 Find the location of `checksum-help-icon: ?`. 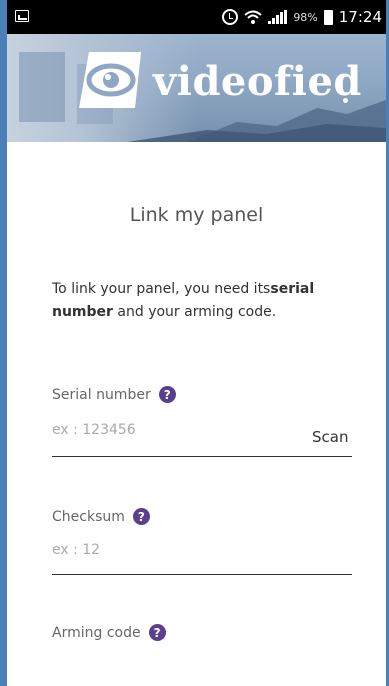

checksum-help-icon: ? is located at coordinates (141, 516).